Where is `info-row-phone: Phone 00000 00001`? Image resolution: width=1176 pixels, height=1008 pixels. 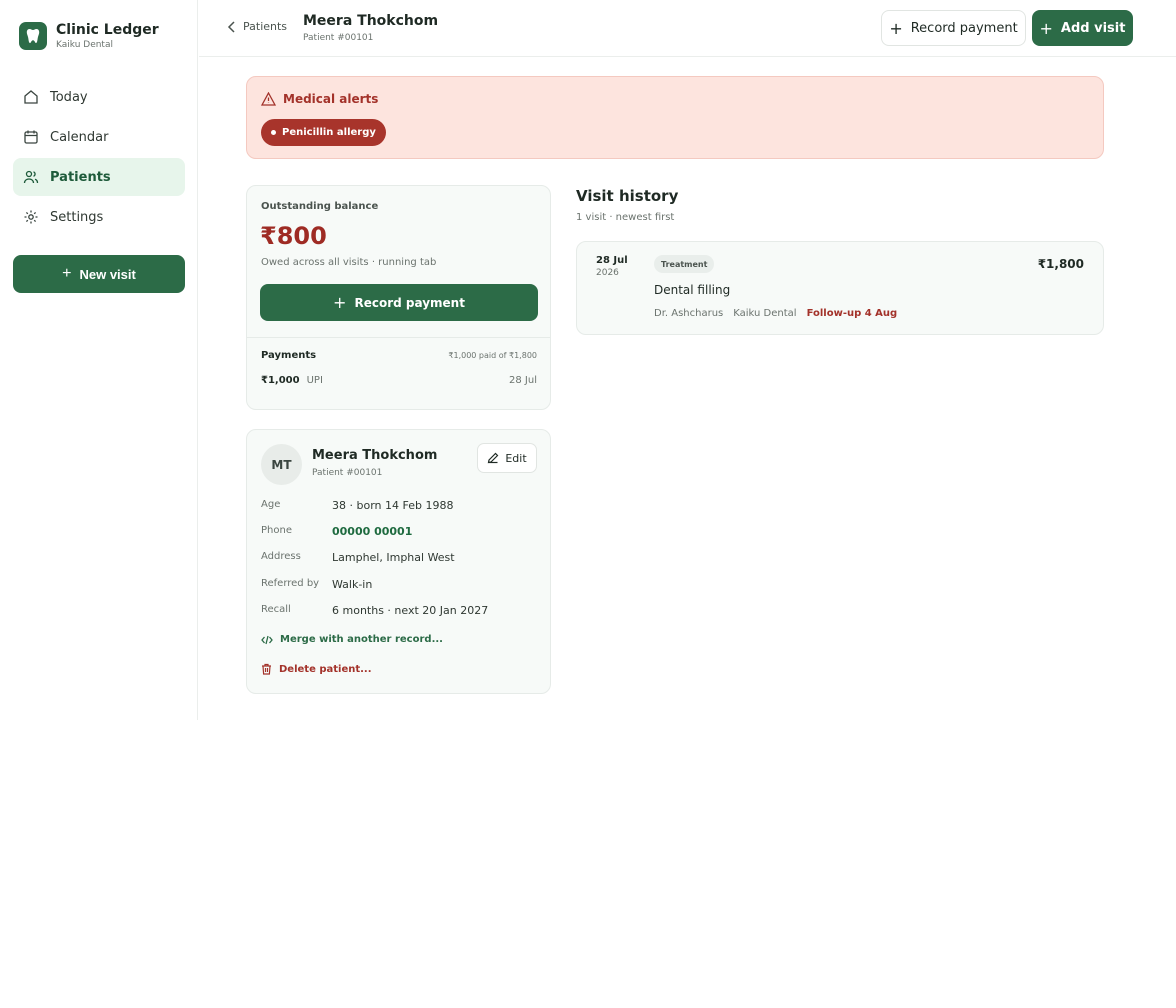
info-row-phone: Phone 00000 00001 is located at coordinates (336, 531).